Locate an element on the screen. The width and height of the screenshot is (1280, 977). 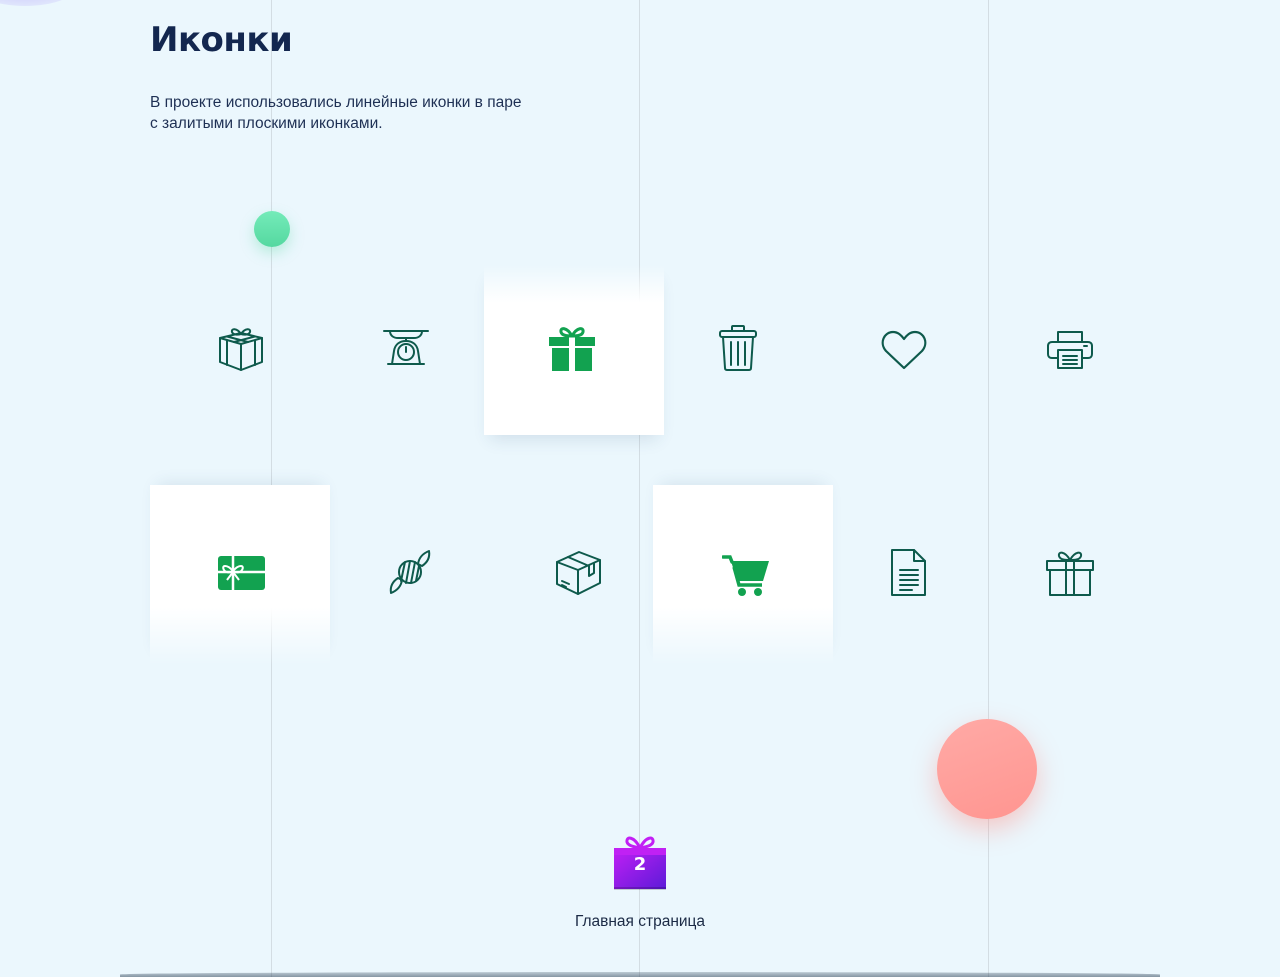
decor-blob is located at coordinates (40, 3).